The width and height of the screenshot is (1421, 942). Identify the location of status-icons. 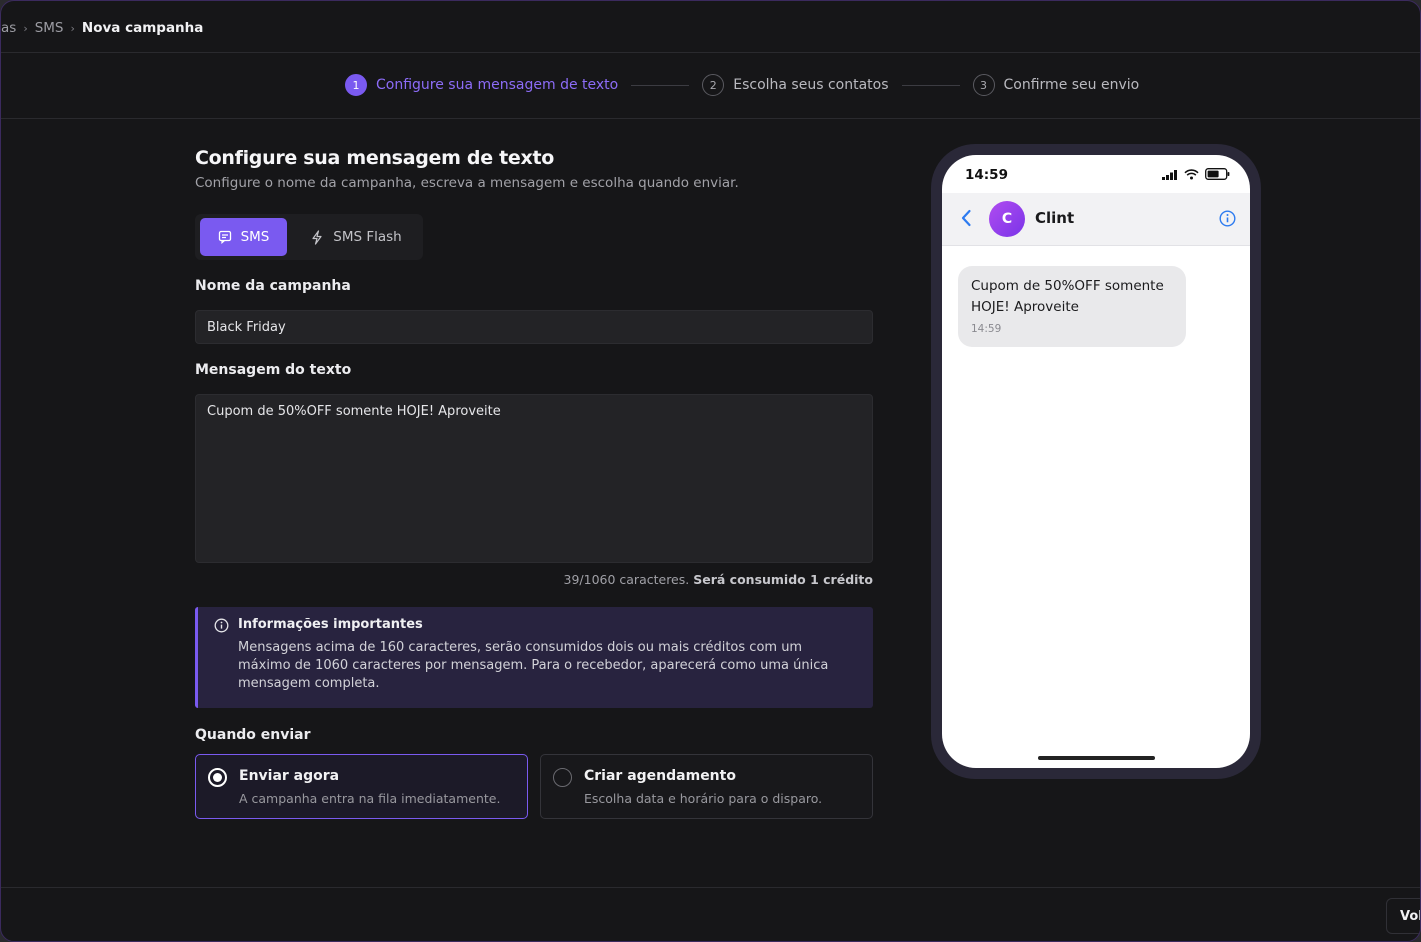
(1196, 174).